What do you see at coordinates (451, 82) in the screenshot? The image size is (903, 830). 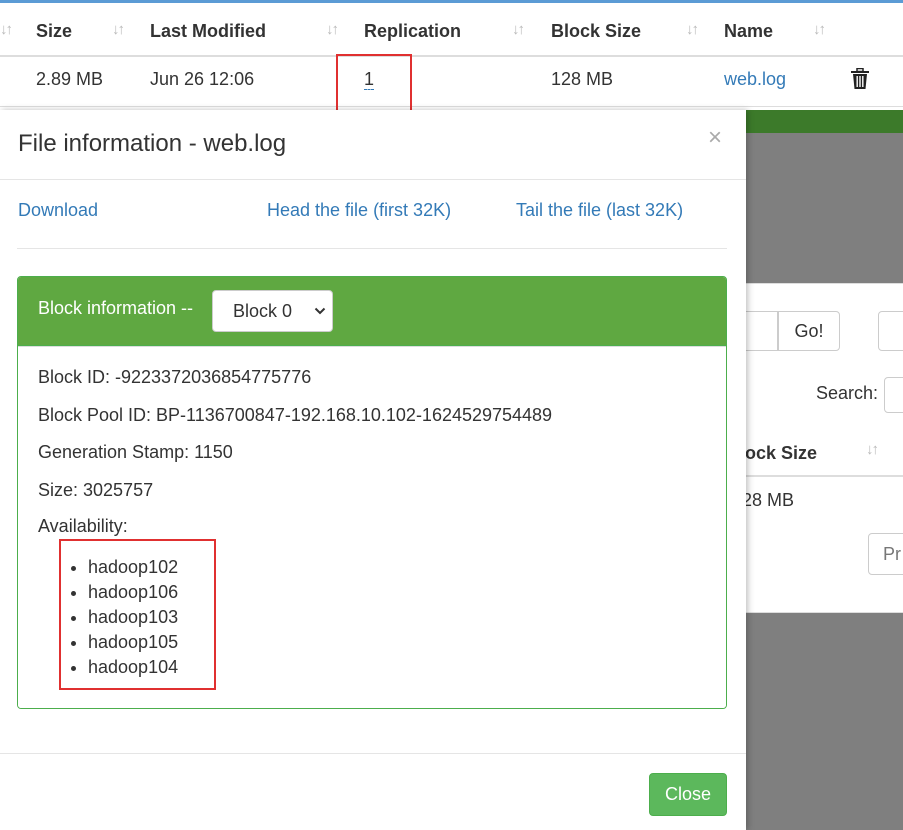 I see `table-row: 2.89 MB Jun 26 12:06 128 MB web.log` at bounding box center [451, 82].